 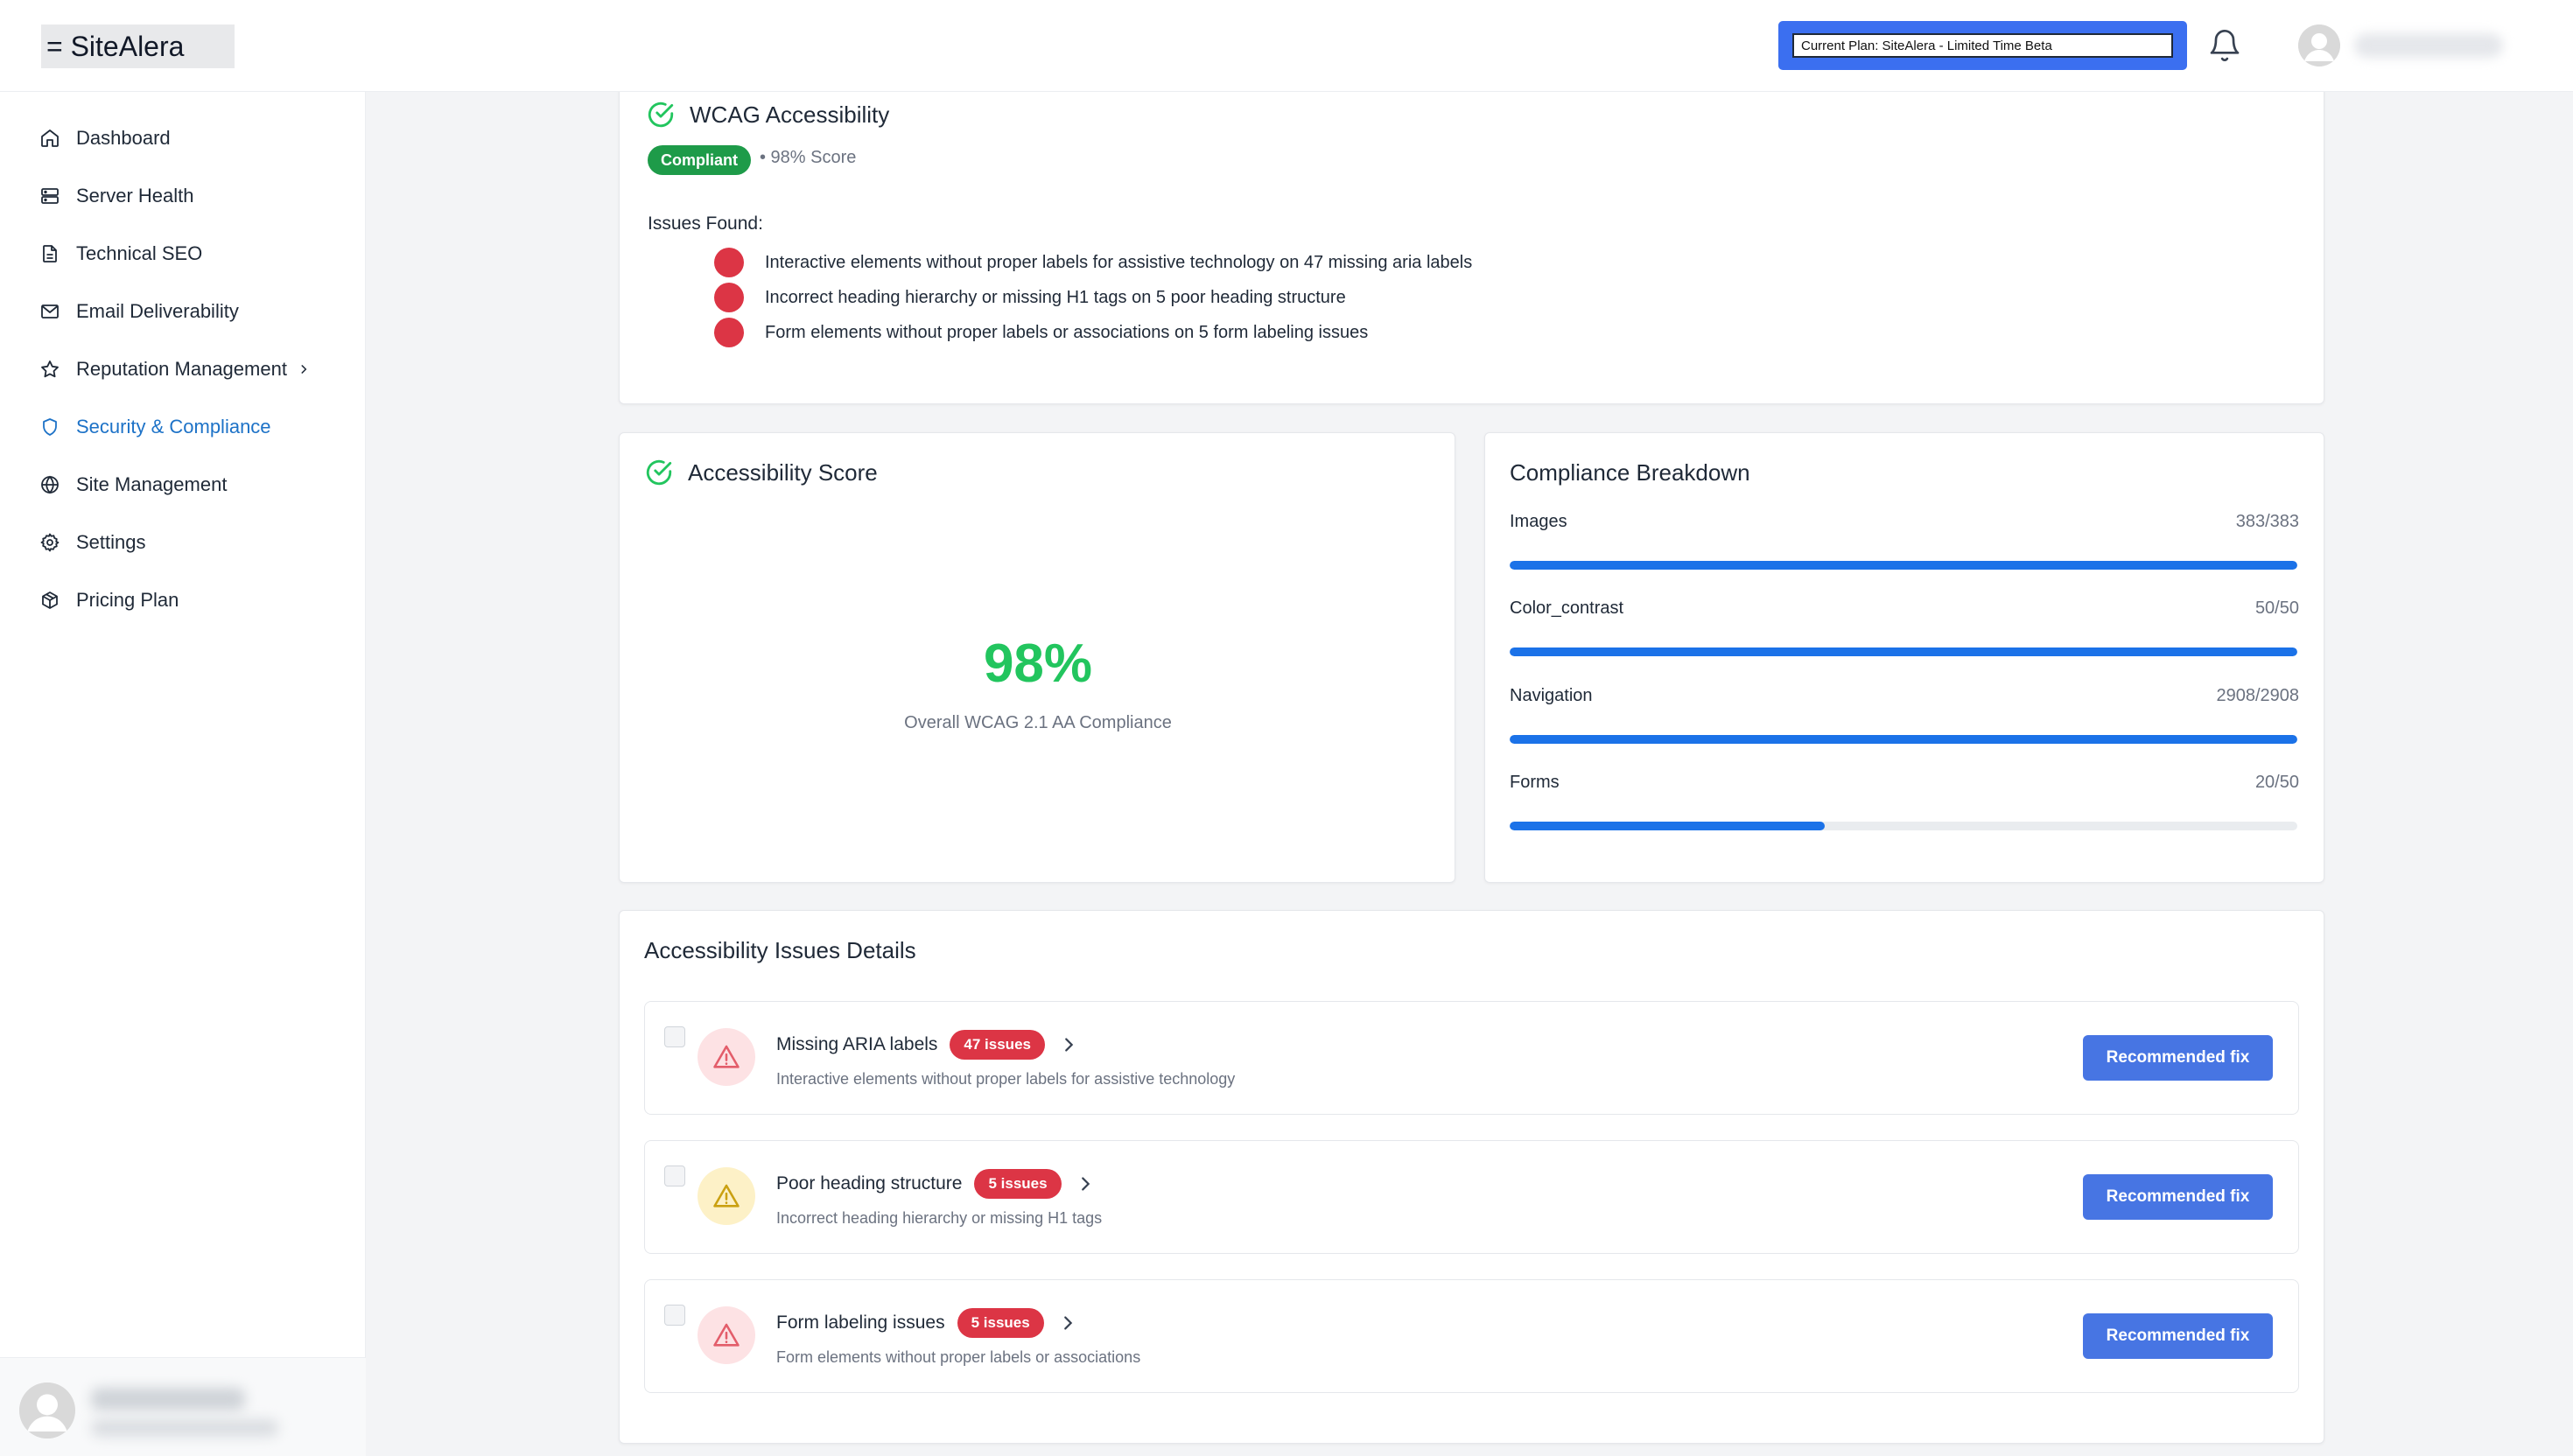 I want to click on status-badge: Compliant, so click(x=699, y=160).